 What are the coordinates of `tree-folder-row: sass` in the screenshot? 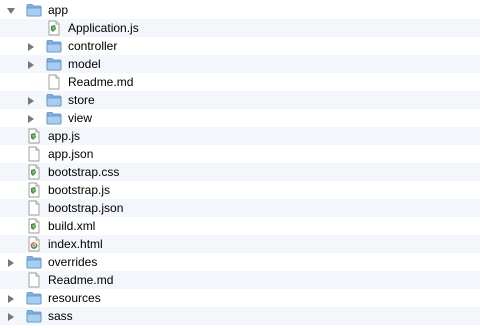 It's located at (240, 316).